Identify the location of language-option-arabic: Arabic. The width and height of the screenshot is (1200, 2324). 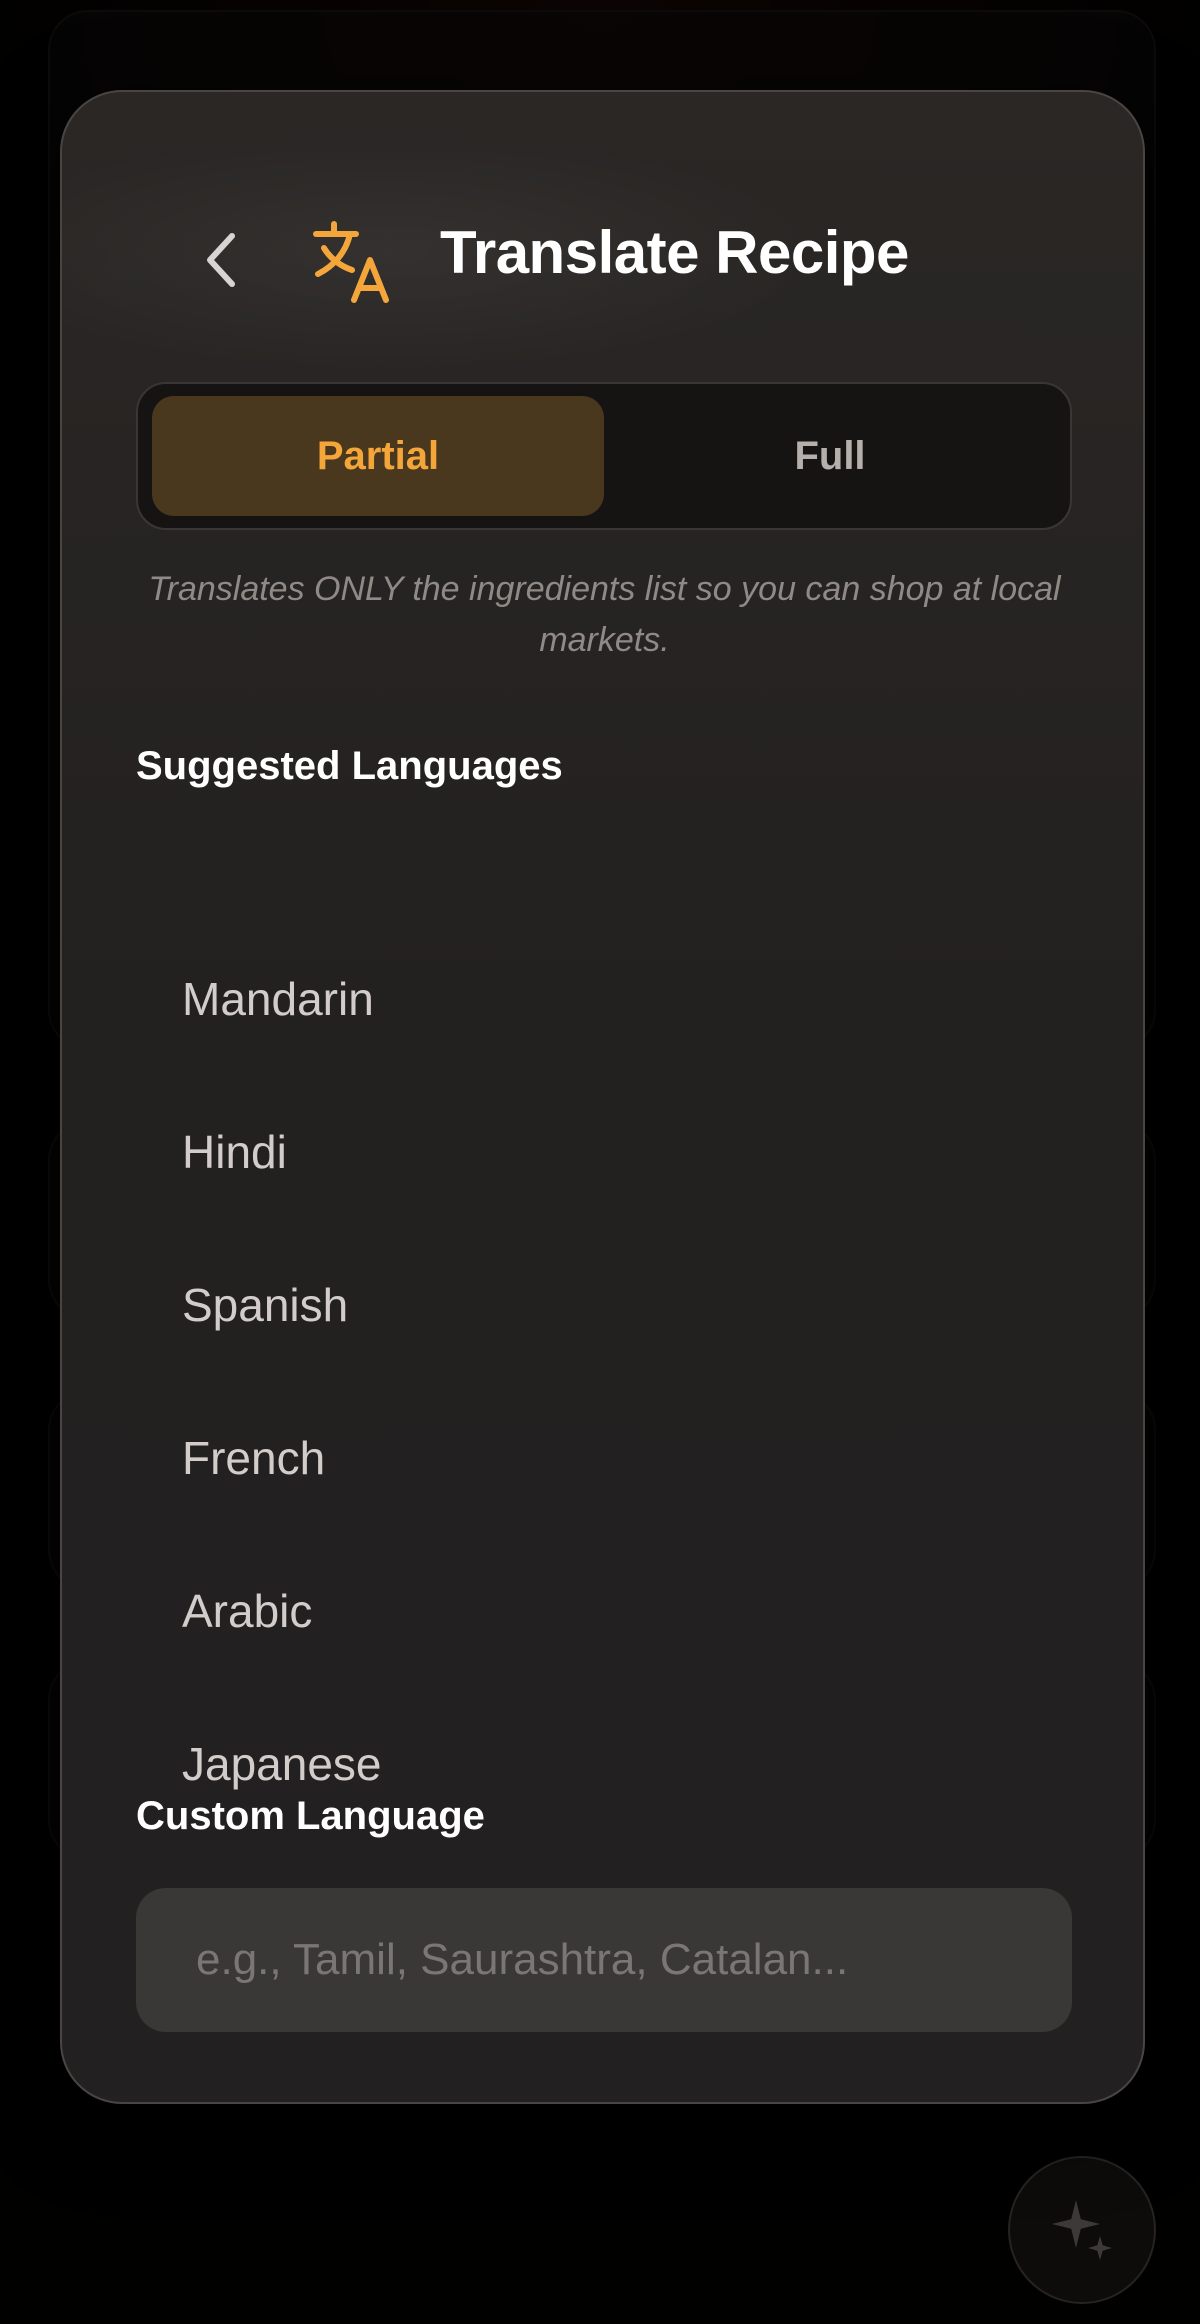
(604, 1610).